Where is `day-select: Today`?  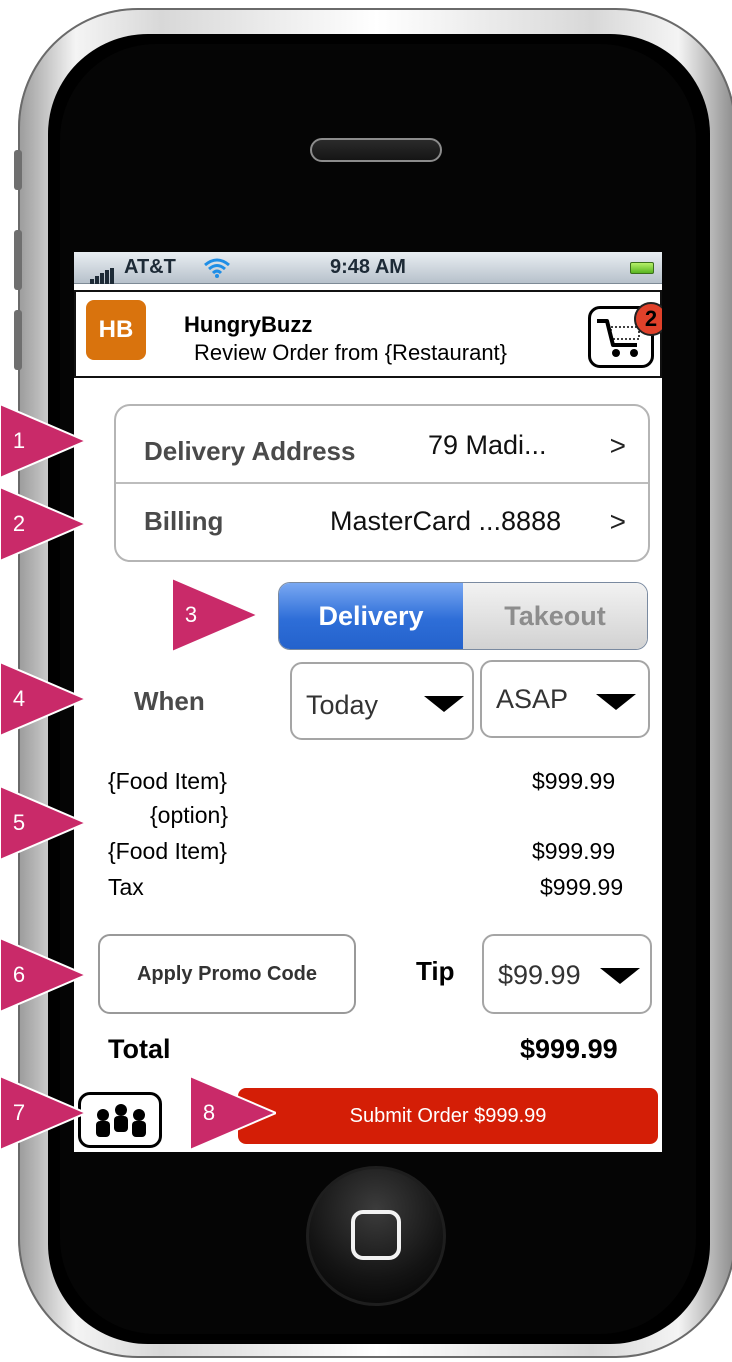
day-select: Today is located at coordinates (382, 701).